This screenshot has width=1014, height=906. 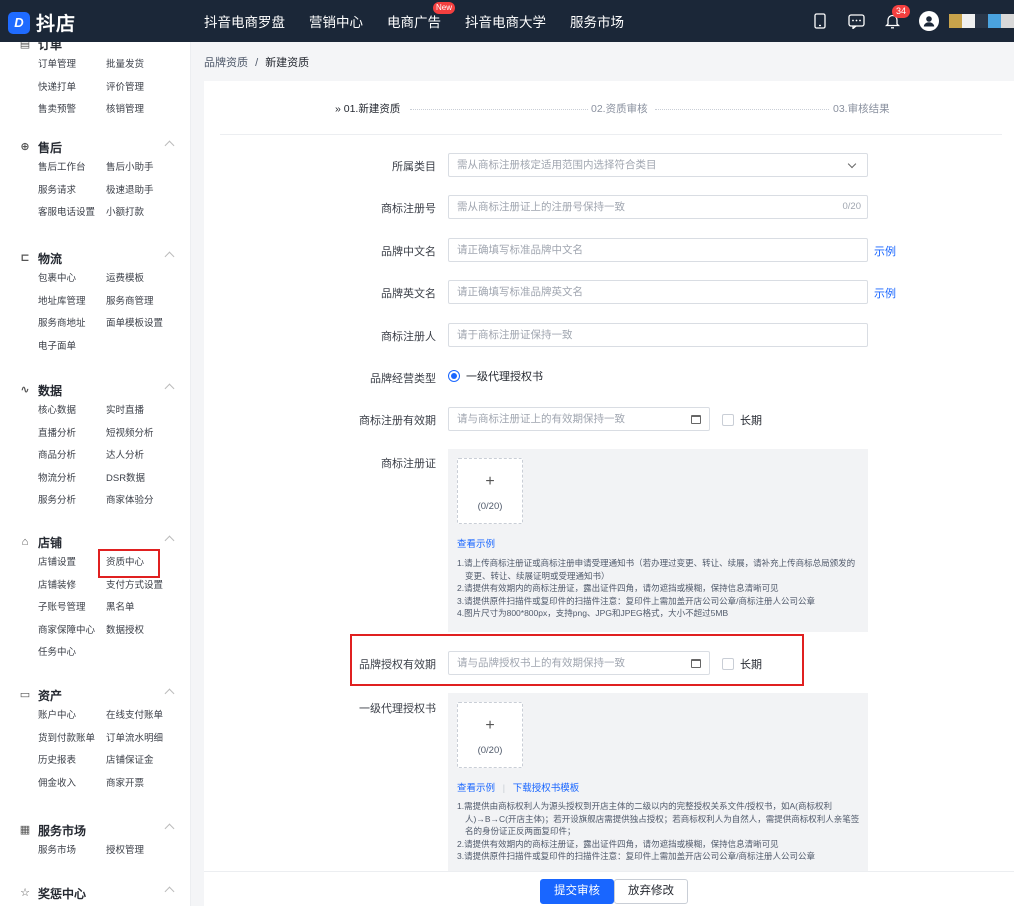 I want to click on sidebar-link: 订单管理, so click(x=72, y=65).